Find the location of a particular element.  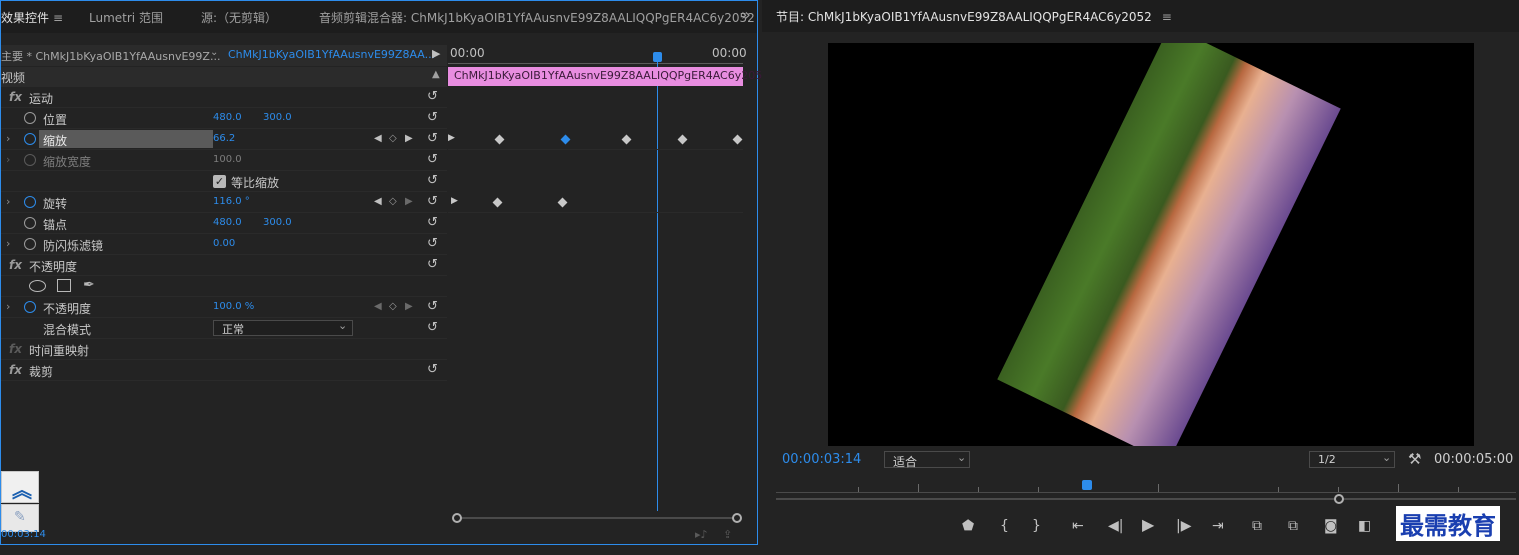

keyframe-selected is located at coordinates (565, 139).